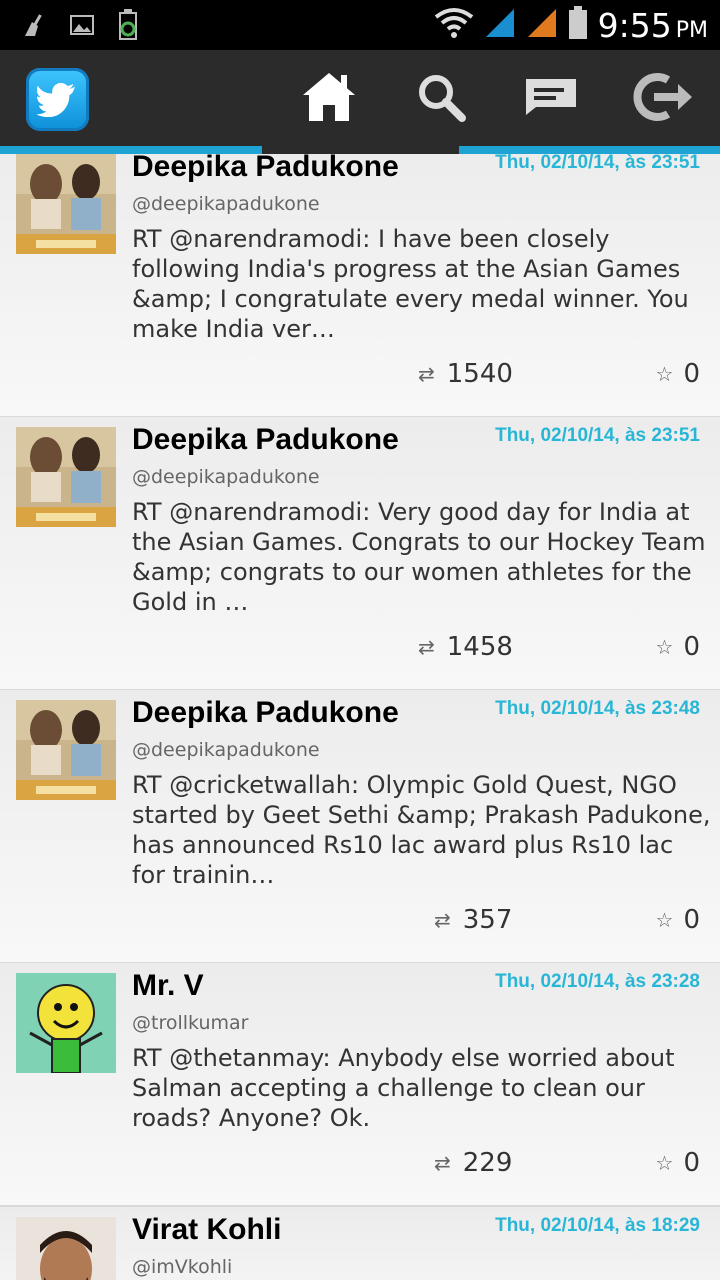  I want to click on logout-button, so click(661, 99).